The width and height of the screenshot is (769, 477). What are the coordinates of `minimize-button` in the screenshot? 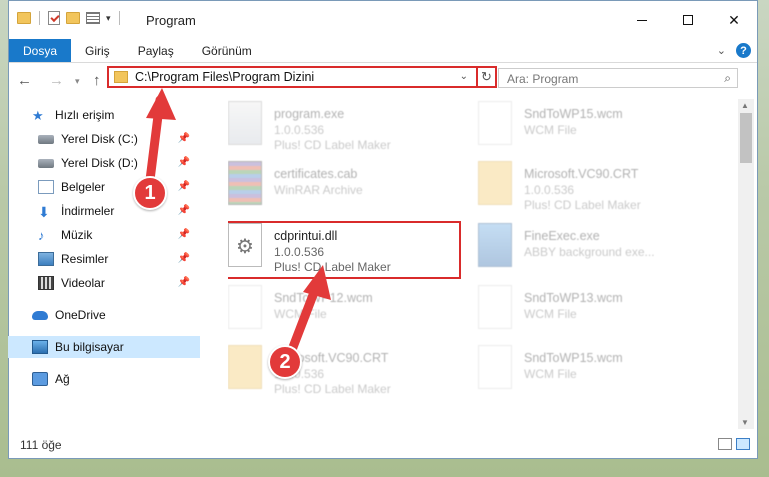 It's located at (642, 20).